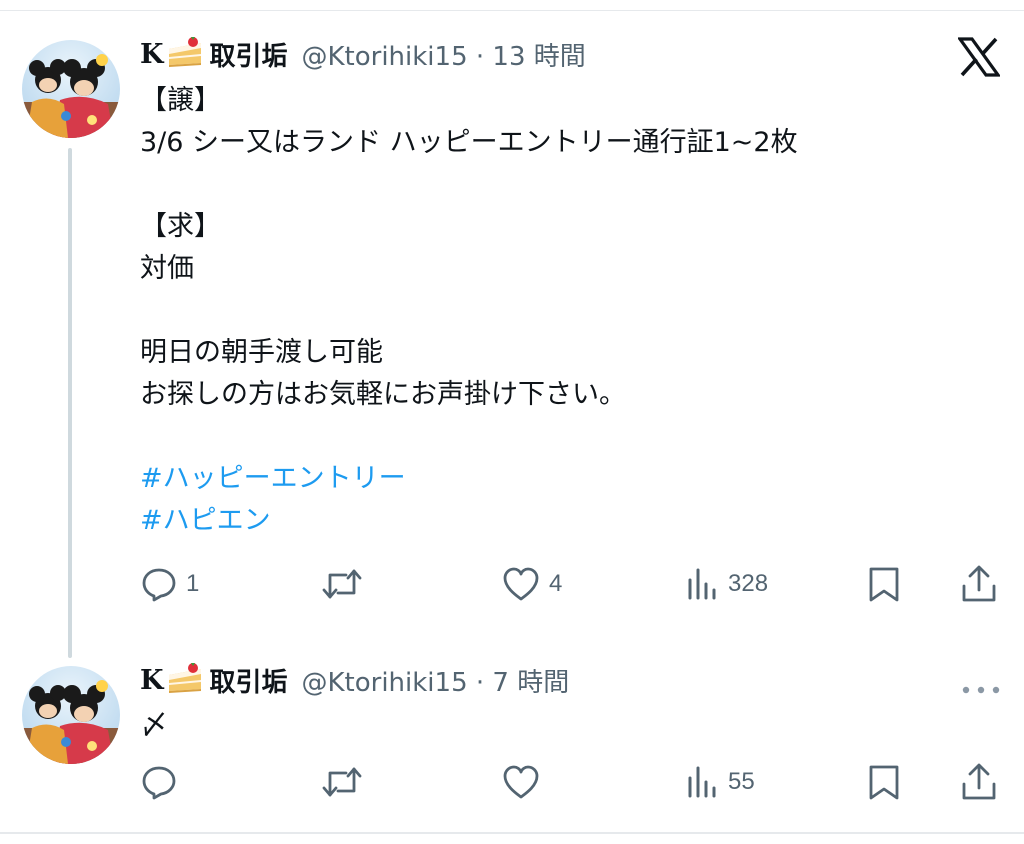  I want to click on reply-count: 1, so click(193, 583).